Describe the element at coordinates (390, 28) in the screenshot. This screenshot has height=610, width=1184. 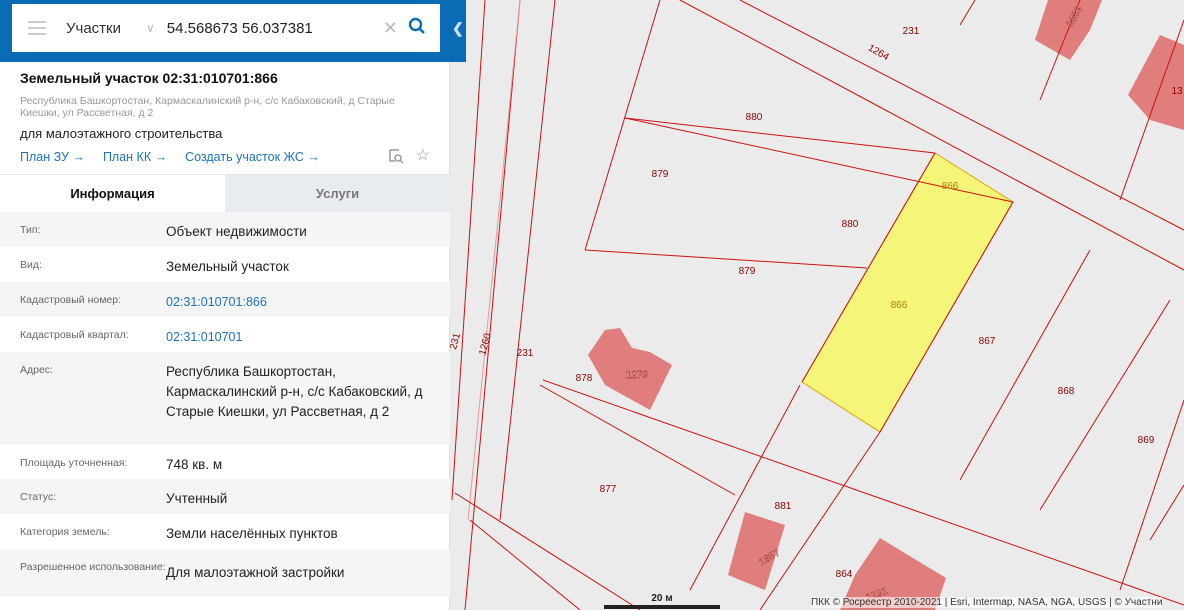
I see `clear-icon: ✕` at that location.